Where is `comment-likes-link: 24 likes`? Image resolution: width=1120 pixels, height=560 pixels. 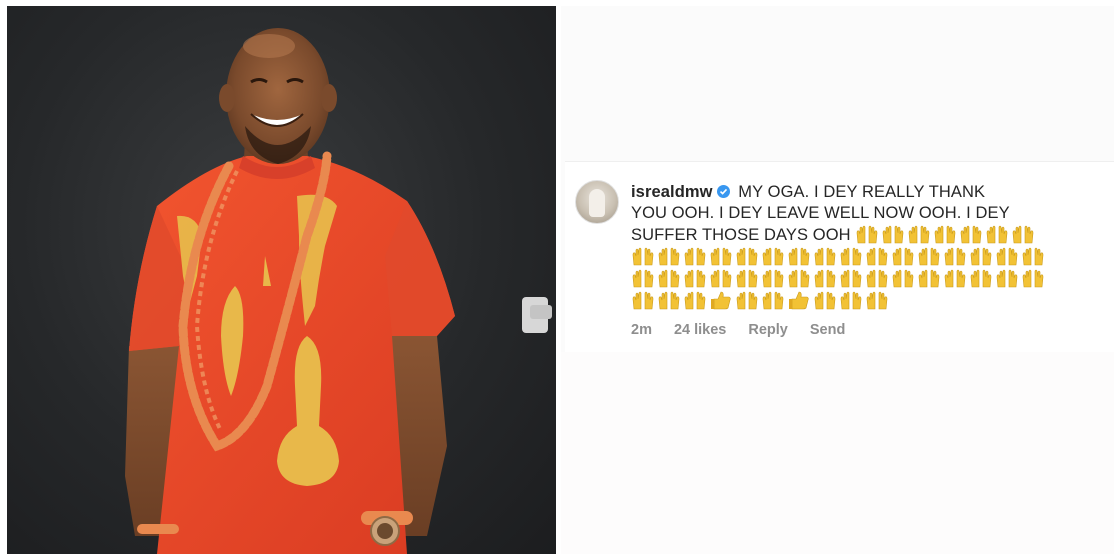 comment-likes-link: 24 likes is located at coordinates (700, 330).